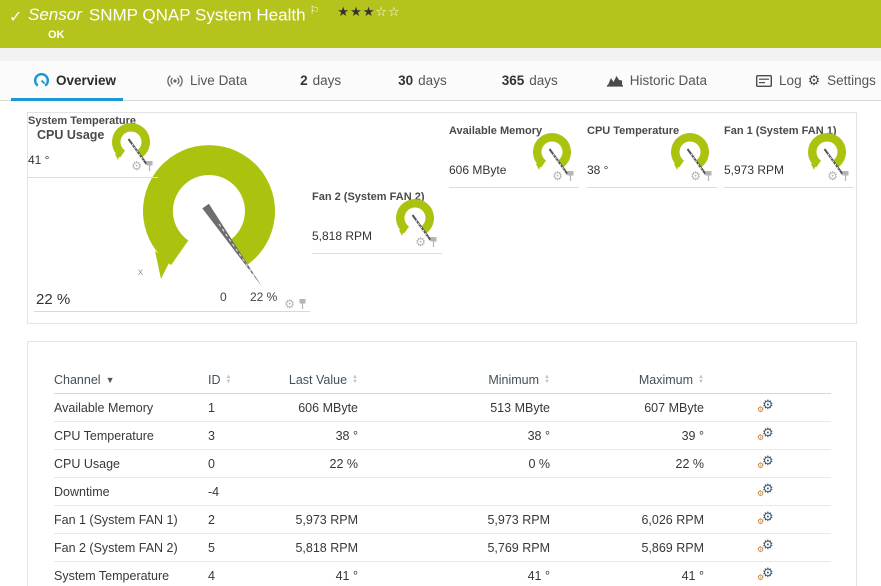 This screenshot has height=586, width=881. I want to click on cell-last-value: 22 %, so click(344, 463).